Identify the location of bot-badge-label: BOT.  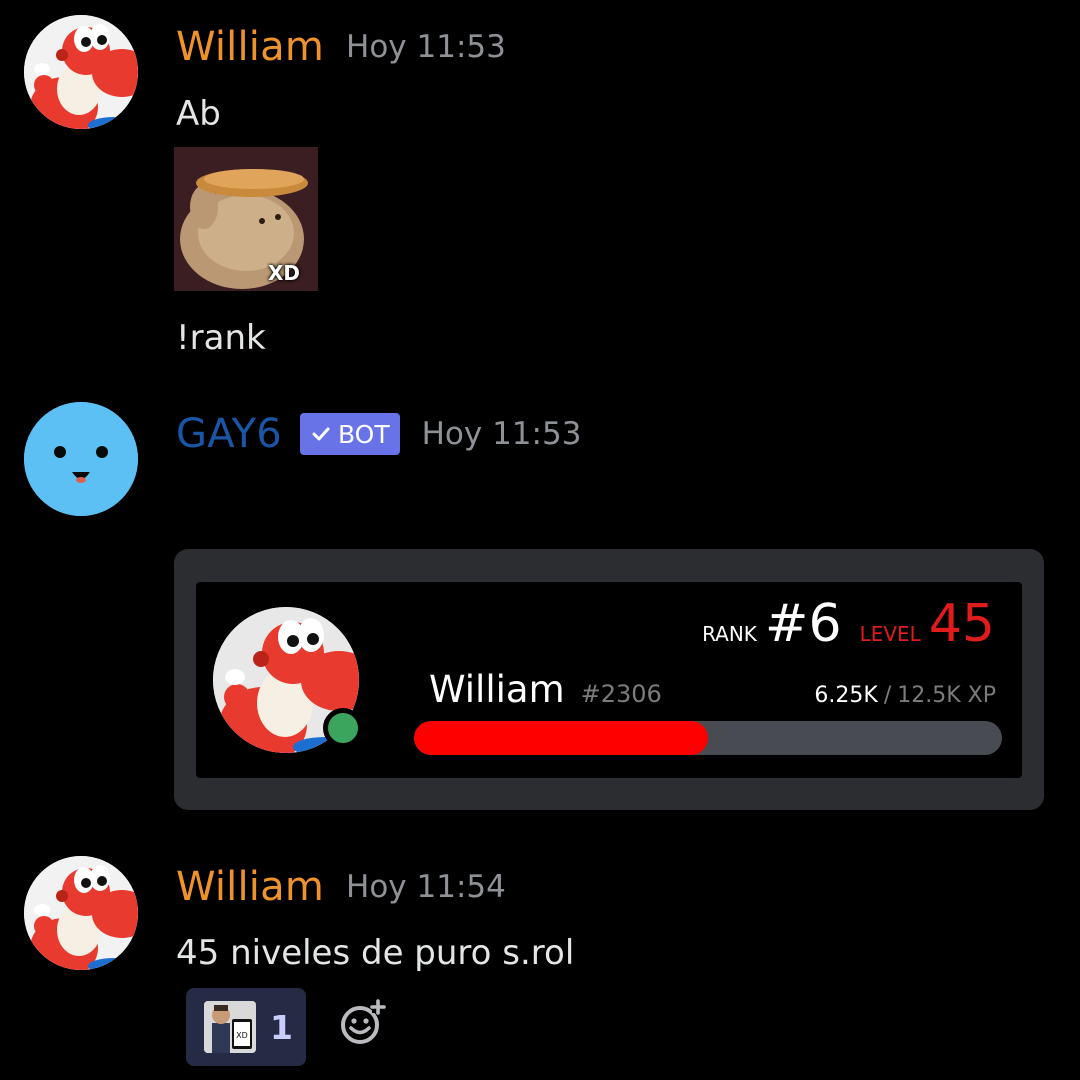
(363, 434).